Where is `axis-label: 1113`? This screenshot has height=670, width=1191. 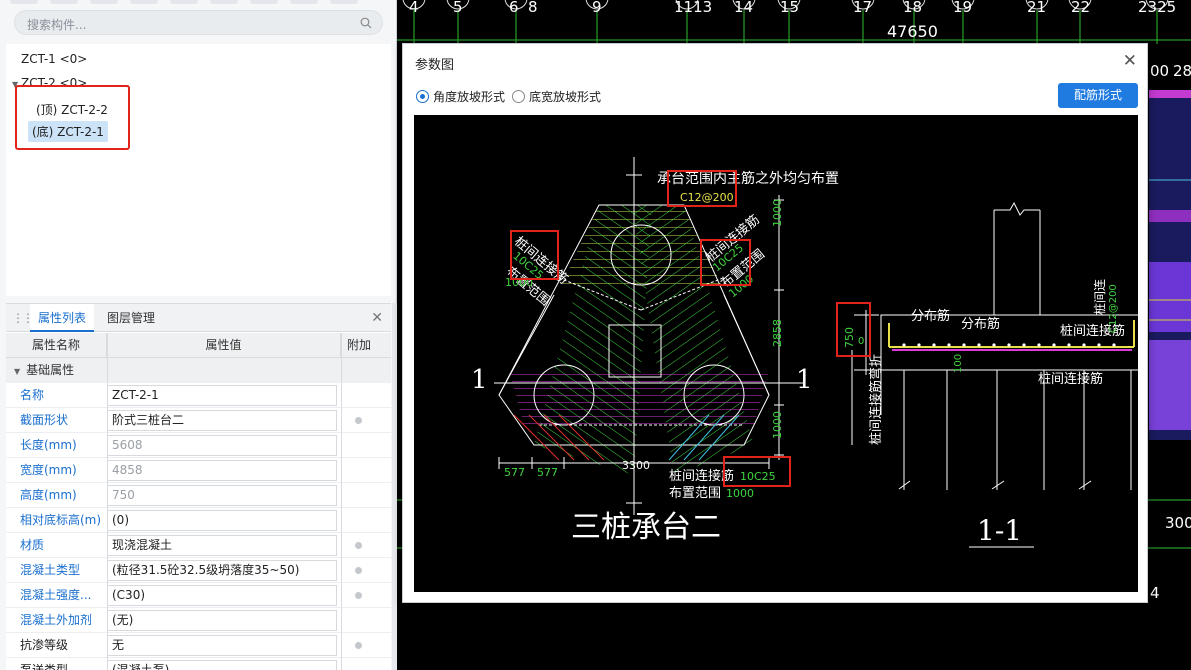 axis-label: 1113 is located at coordinates (693, 8).